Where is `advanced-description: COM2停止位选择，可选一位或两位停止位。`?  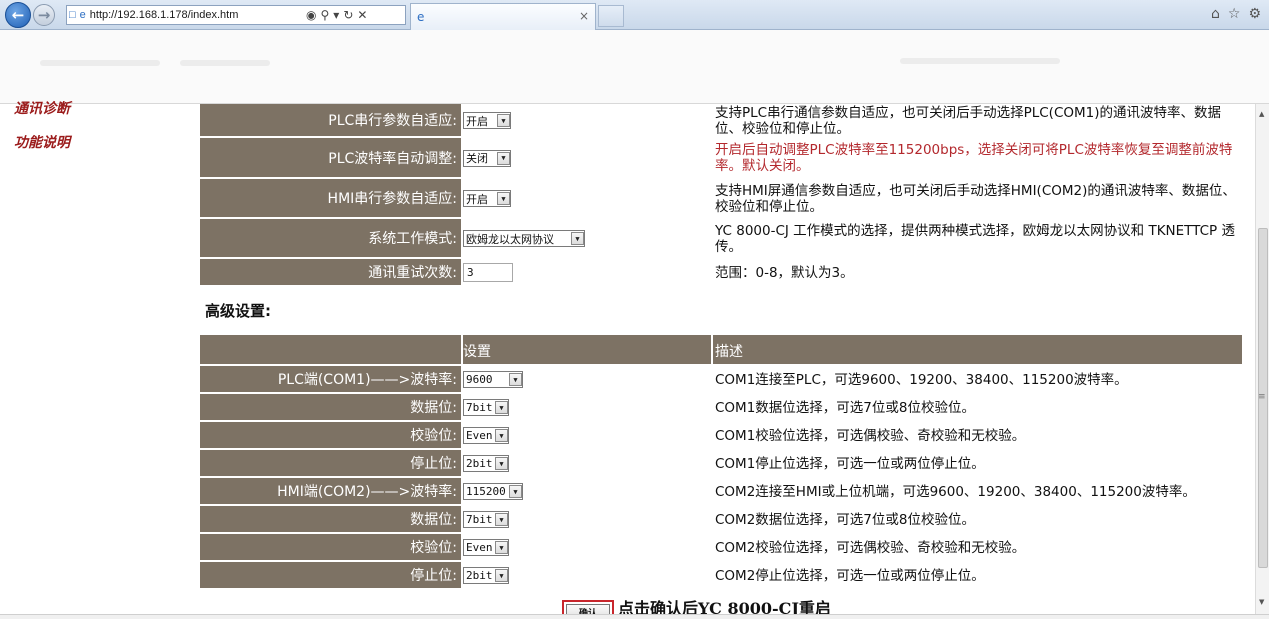 advanced-description: COM2停止位选择，可选一位或两位停止位。 is located at coordinates (850, 575).